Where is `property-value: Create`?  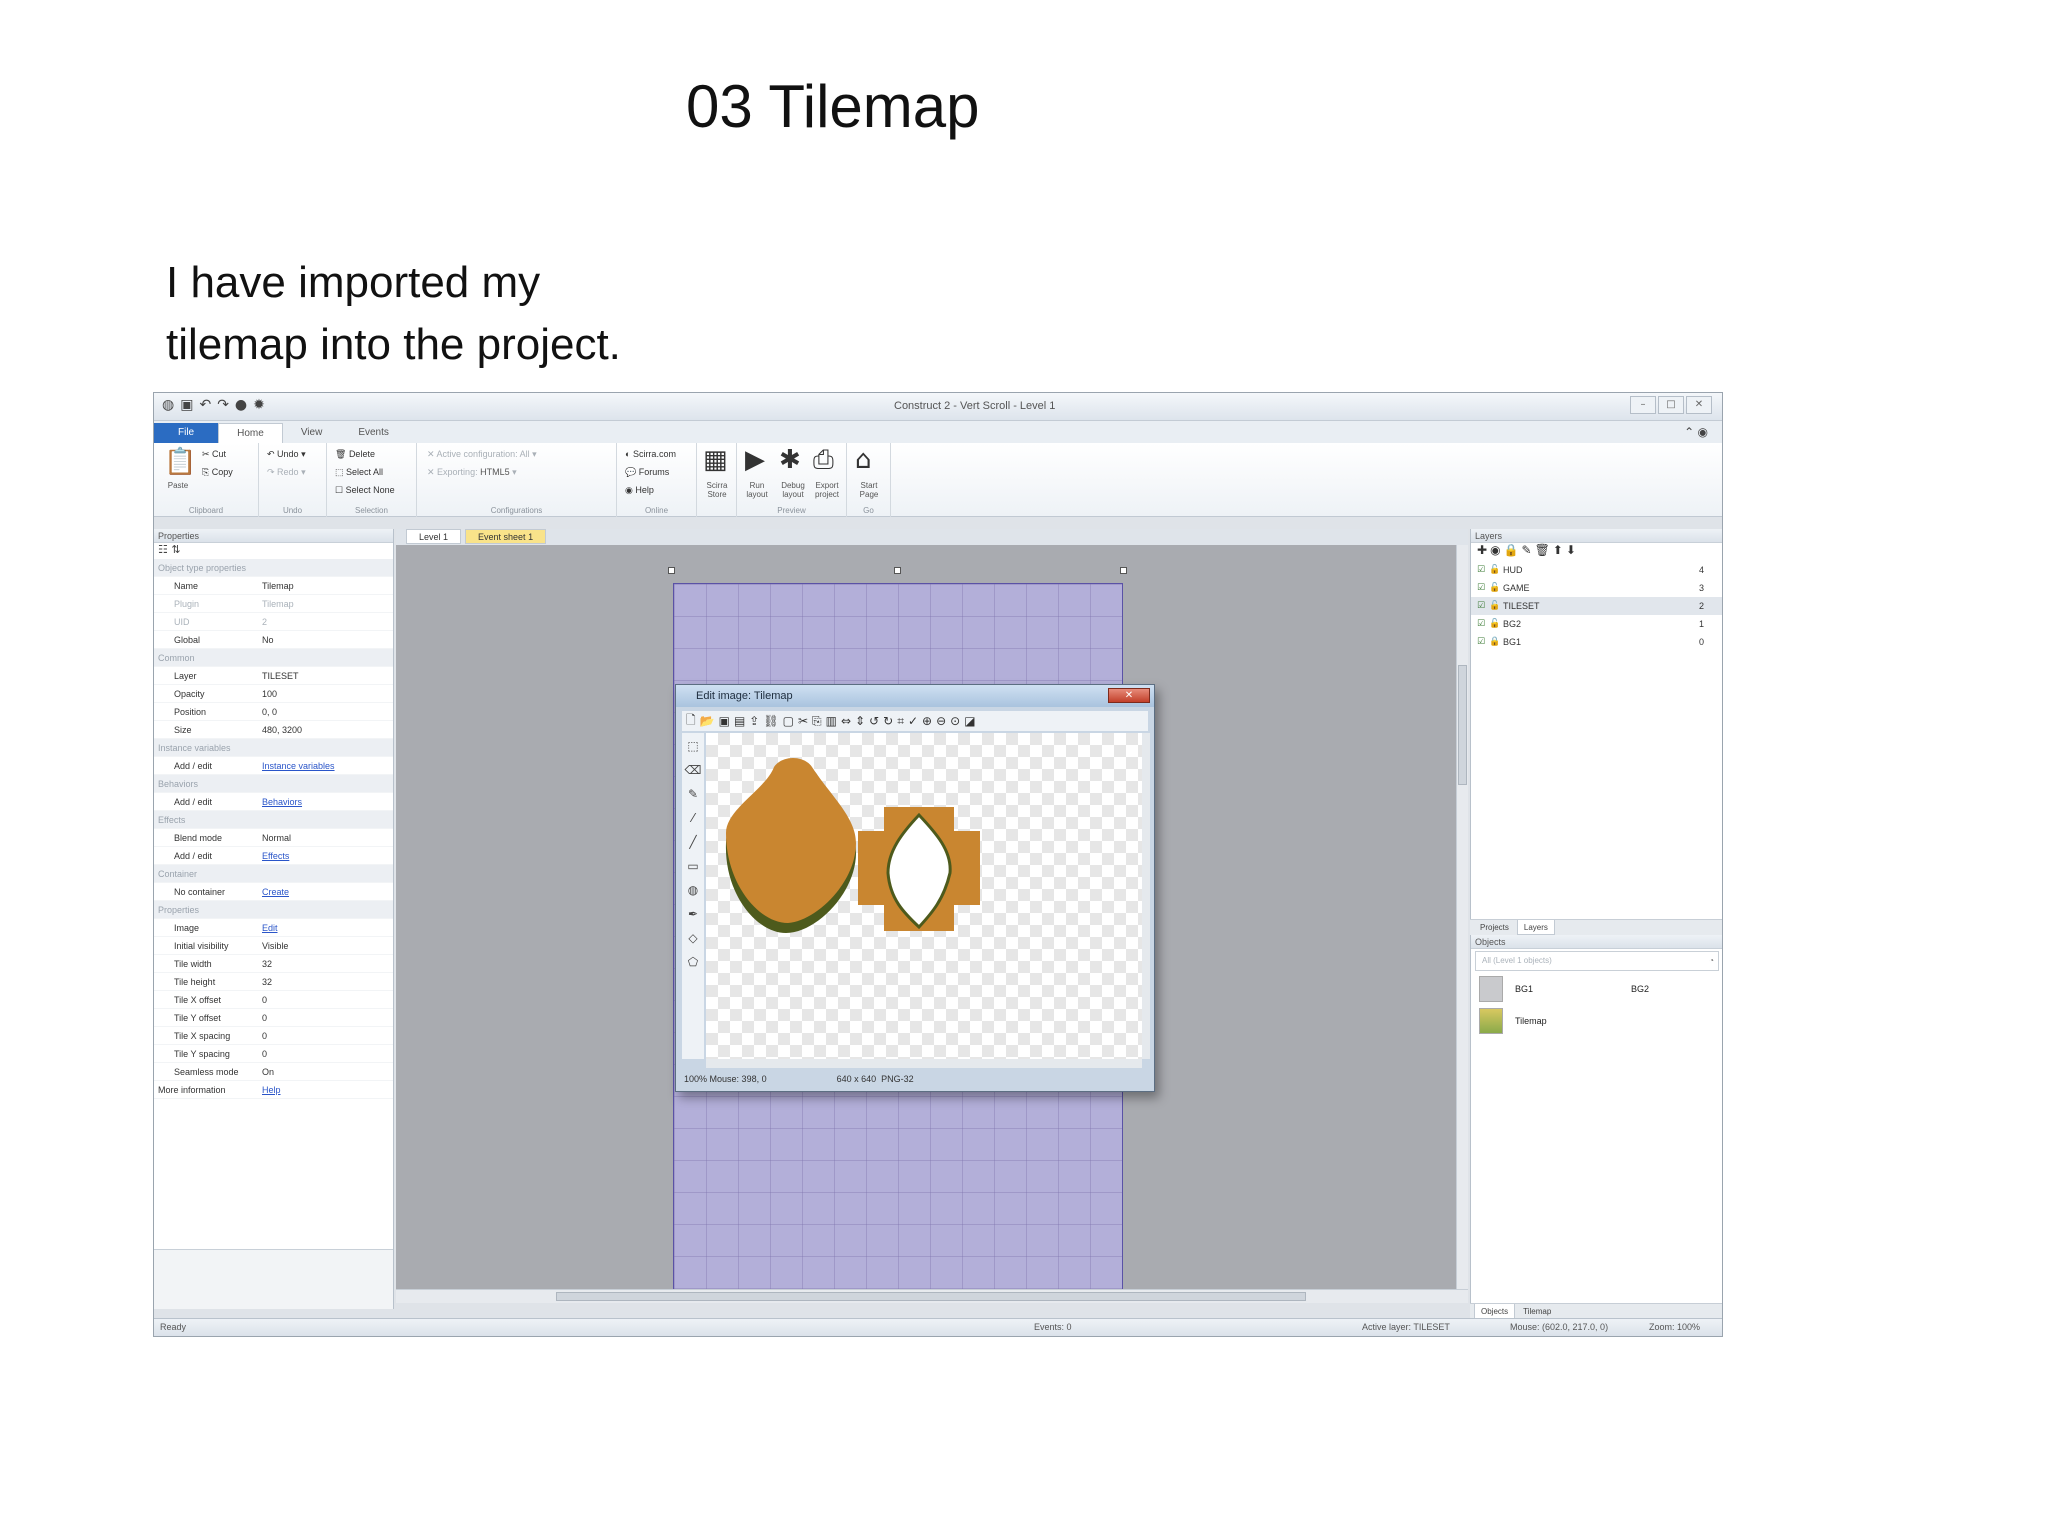
property-value: Create is located at coordinates (327, 891).